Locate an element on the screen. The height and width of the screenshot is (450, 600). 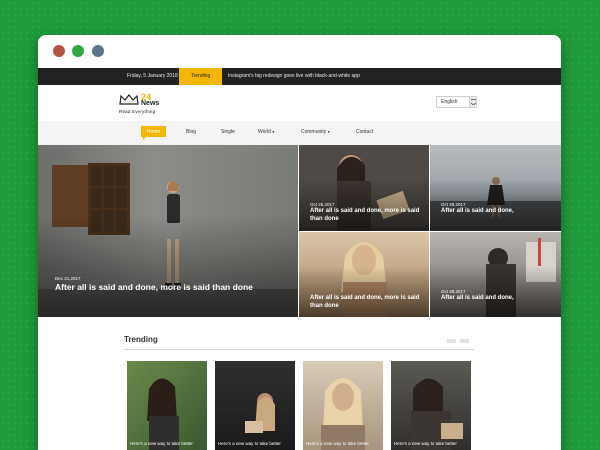
prev-arrow-icon is located at coordinates (451, 341).